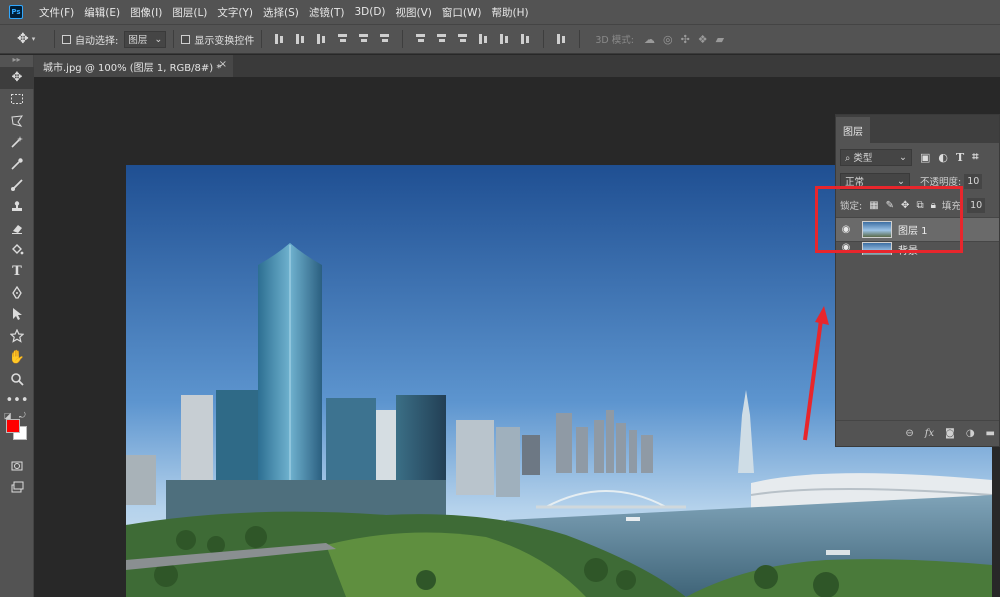 The width and height of the screenshot is (1000, 597). I want to click on auto-select-label: 自动选择:, so click(97, 41).